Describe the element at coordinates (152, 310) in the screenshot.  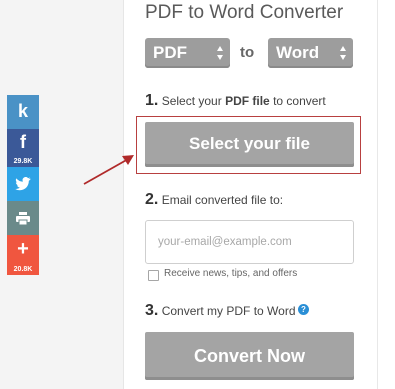
I see `step-number: 3.` at that location.